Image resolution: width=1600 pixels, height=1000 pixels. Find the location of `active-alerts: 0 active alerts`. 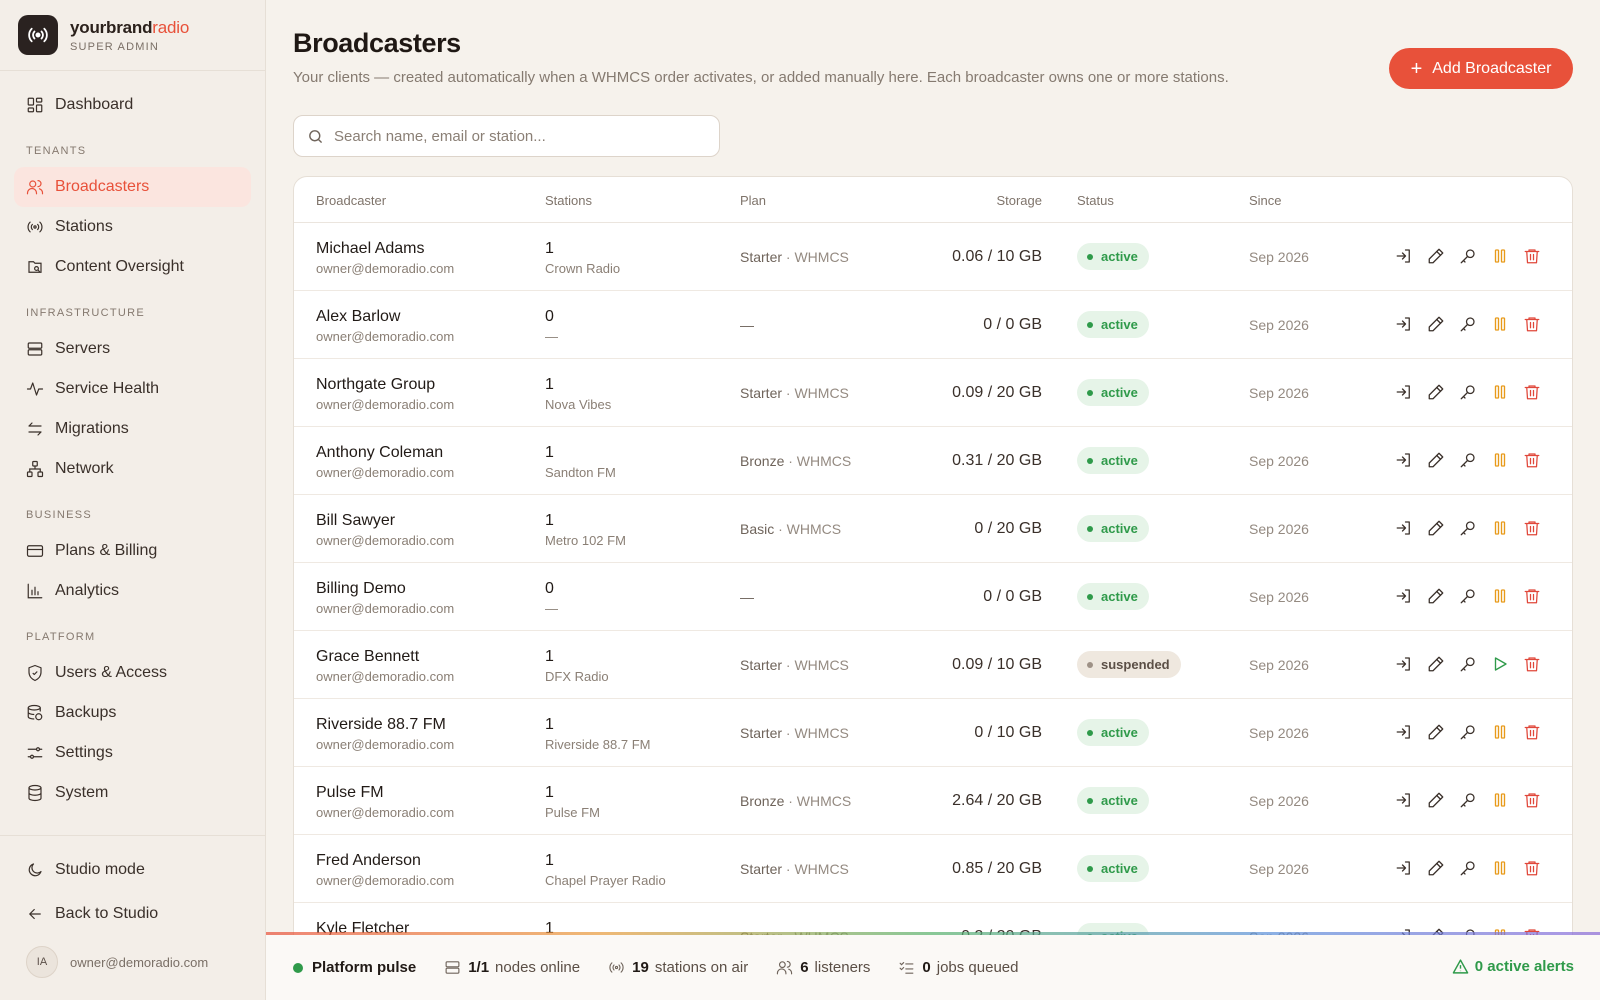

active-alerts: 0 active alerts is located at coordinates (1513, 966).